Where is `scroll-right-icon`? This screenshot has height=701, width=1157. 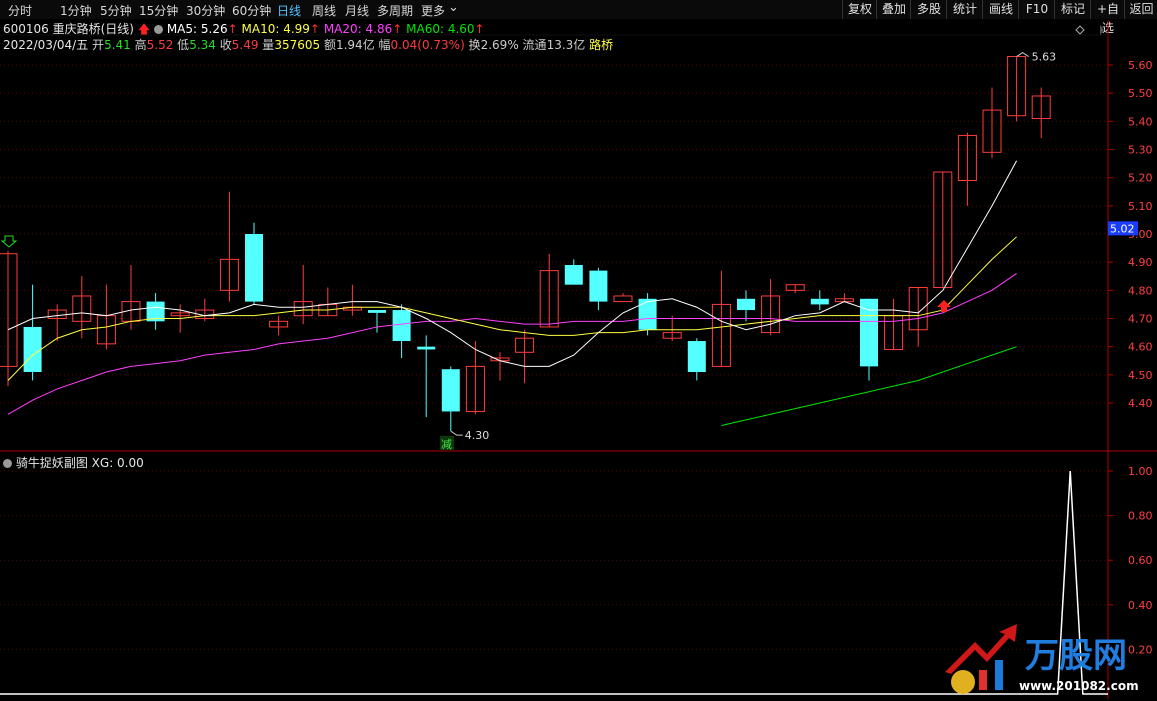
scroll-right-icon is located at coordinates (1102, 30).